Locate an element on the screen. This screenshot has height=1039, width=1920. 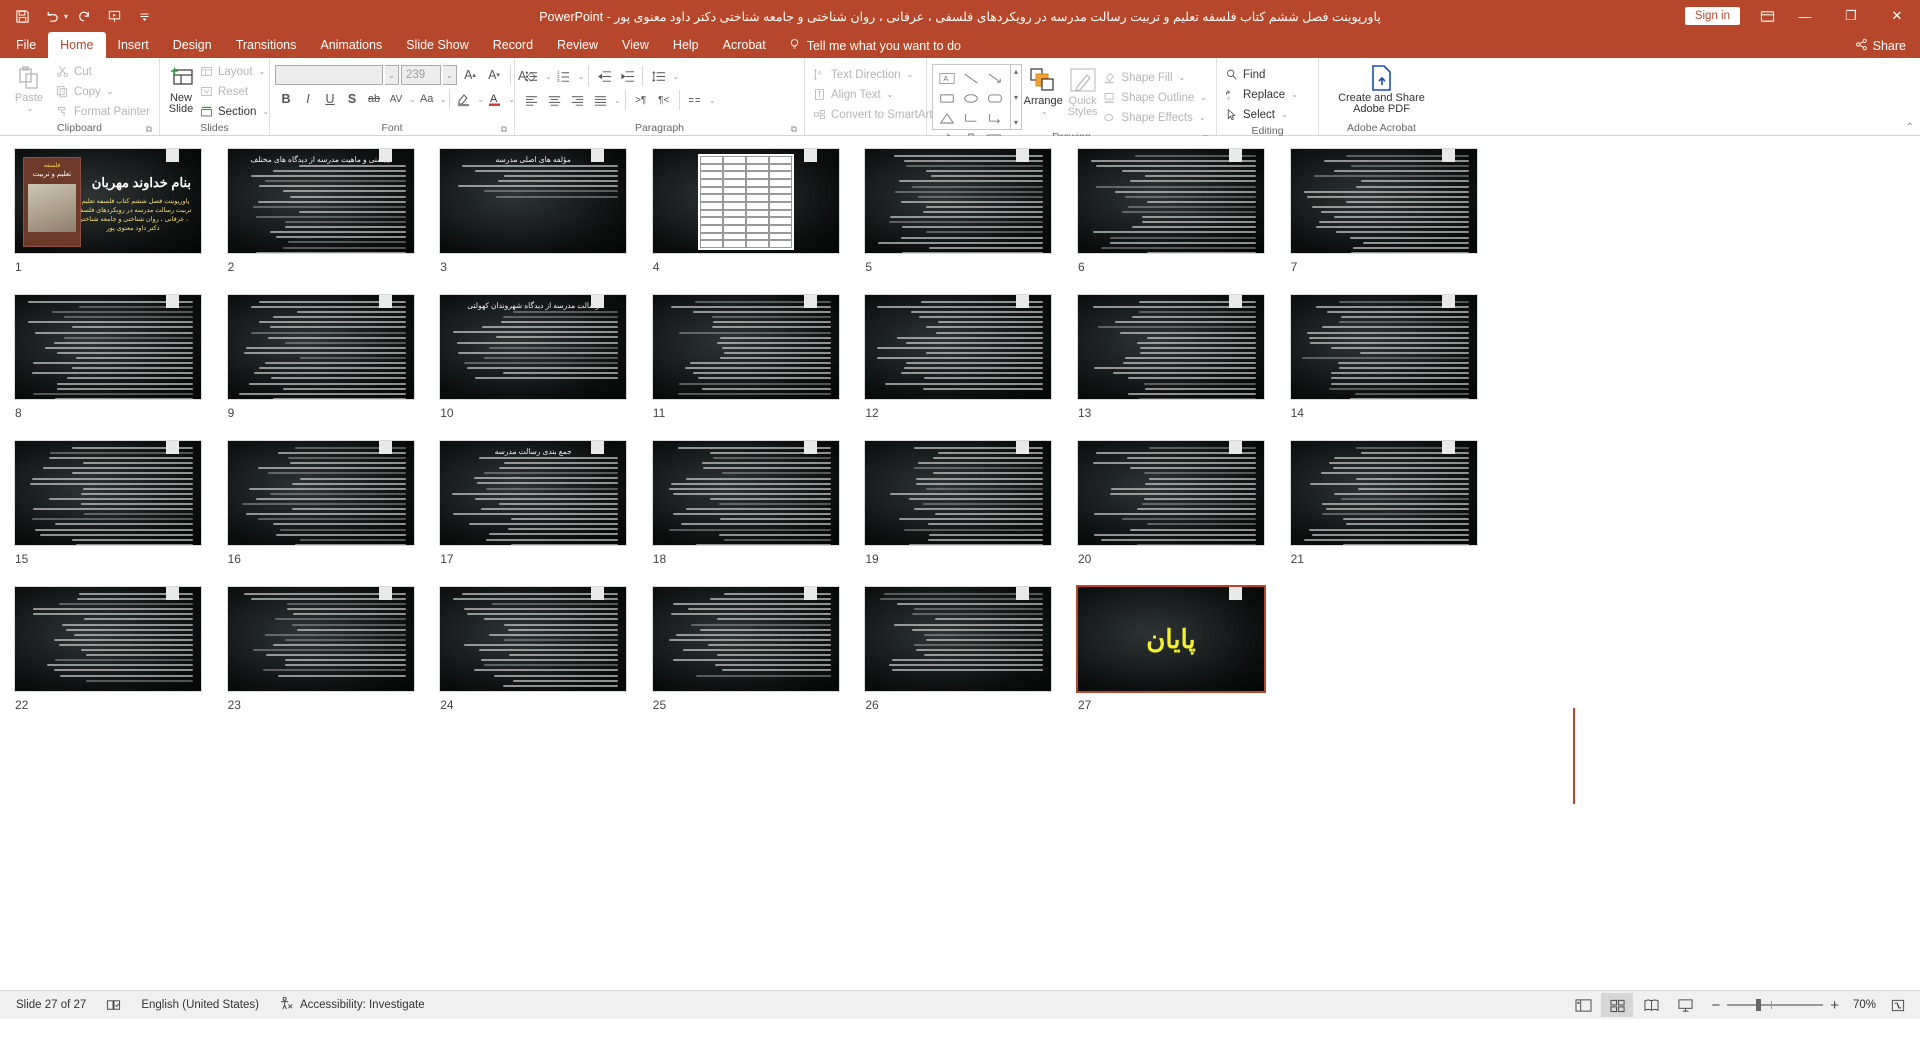
slide-thumbnail-cell: 21 is located at coordinates (1387, 513).